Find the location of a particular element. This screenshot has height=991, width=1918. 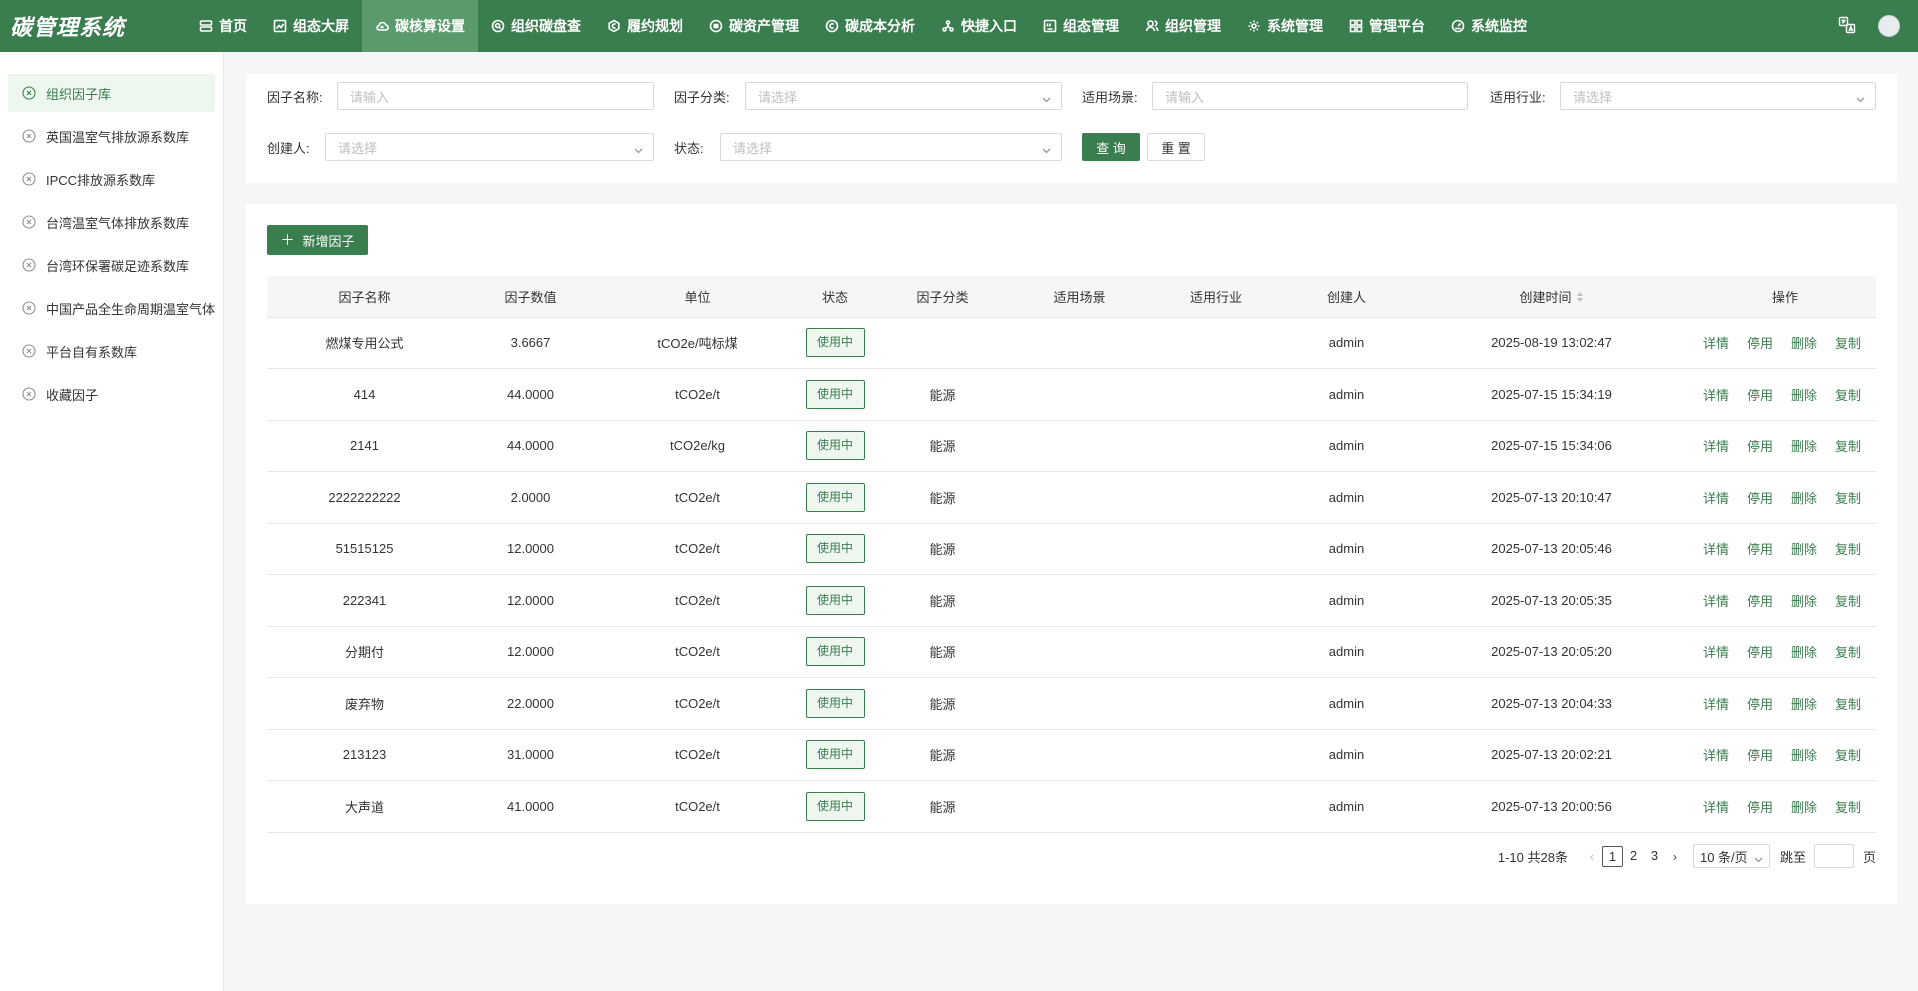

nav-item-4: 履约规划 is located at coordinates (645, 26).